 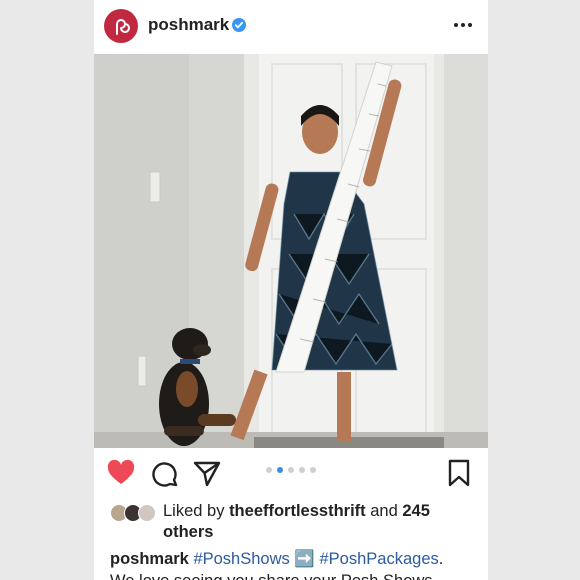 What do you see at coordinates (164, 473) in the screenshot?
I see `comment-icon` at bounding box center [164, 473].